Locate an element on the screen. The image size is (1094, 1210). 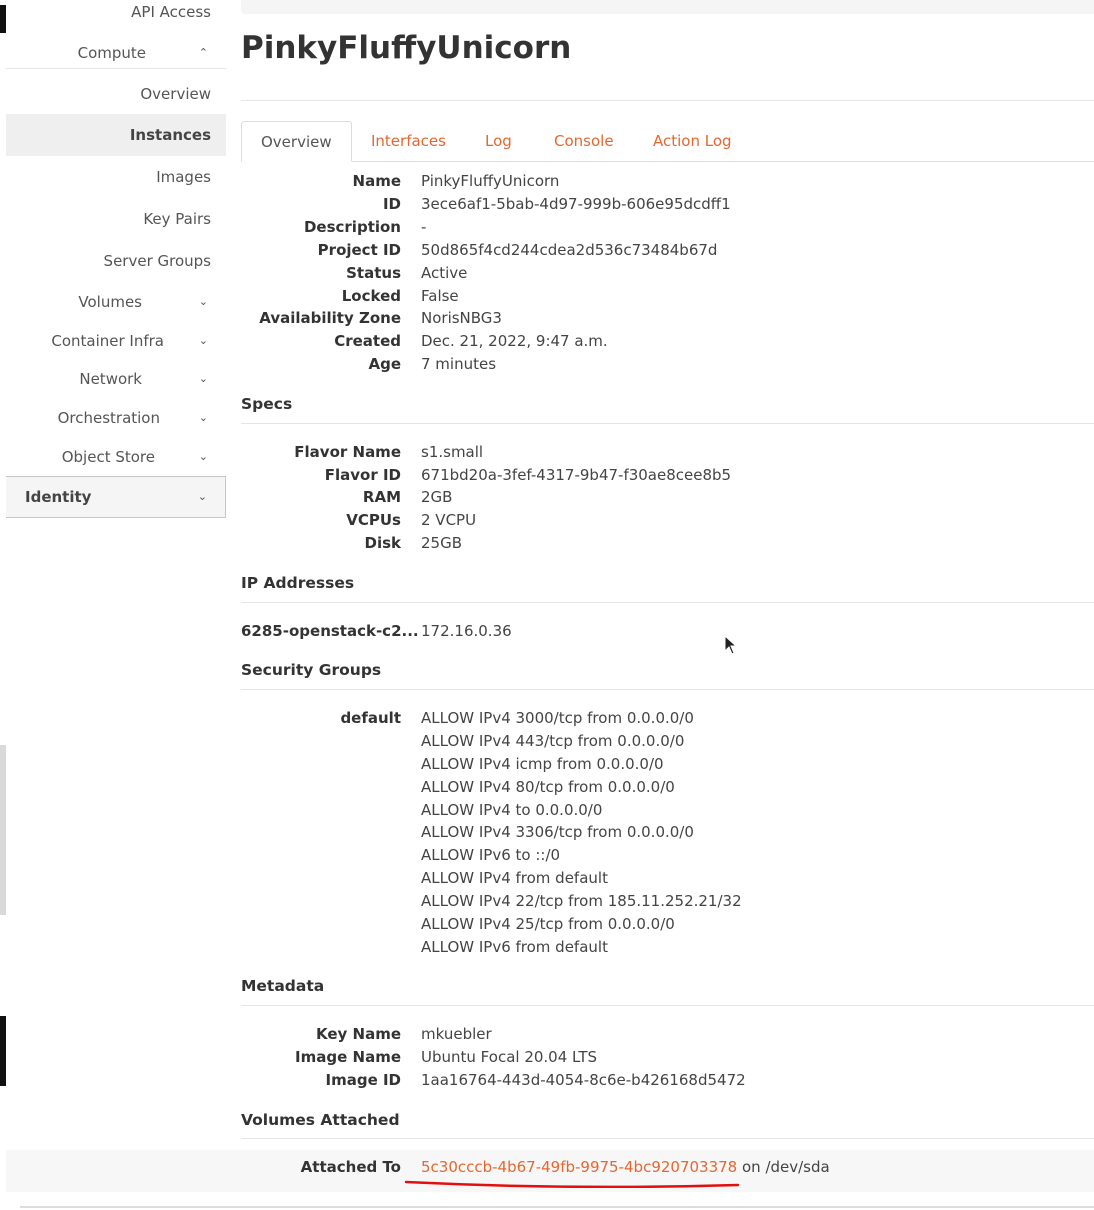
tab-action-log: Action Log is located at coordinates (692, 141).